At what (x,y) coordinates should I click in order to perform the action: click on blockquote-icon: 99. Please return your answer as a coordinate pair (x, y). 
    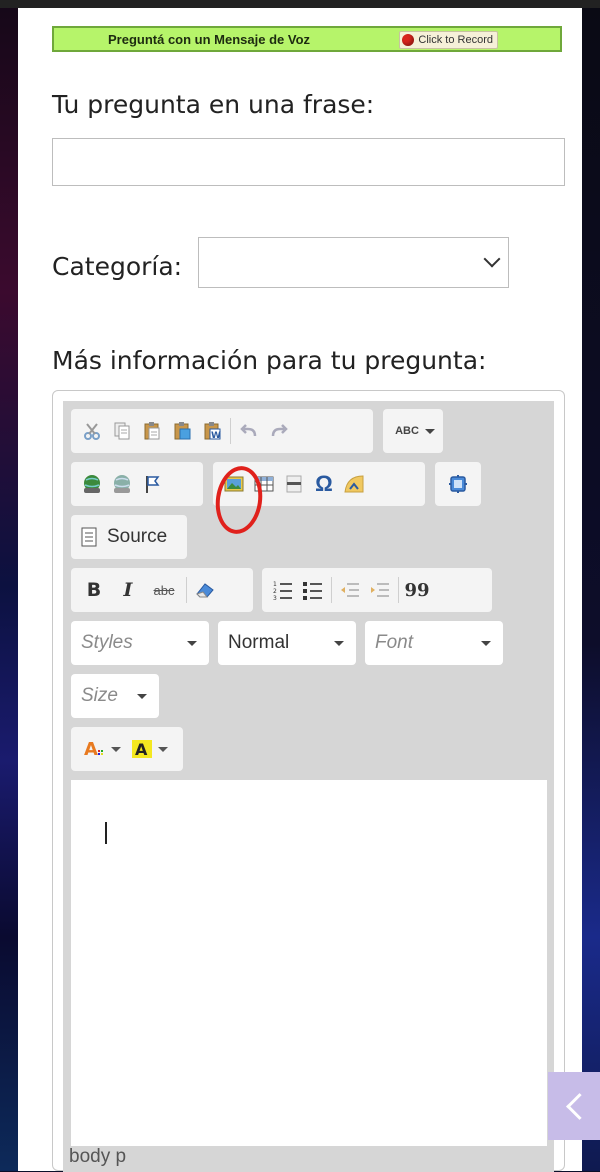
    Looking at the image, I should click on (417, 590).